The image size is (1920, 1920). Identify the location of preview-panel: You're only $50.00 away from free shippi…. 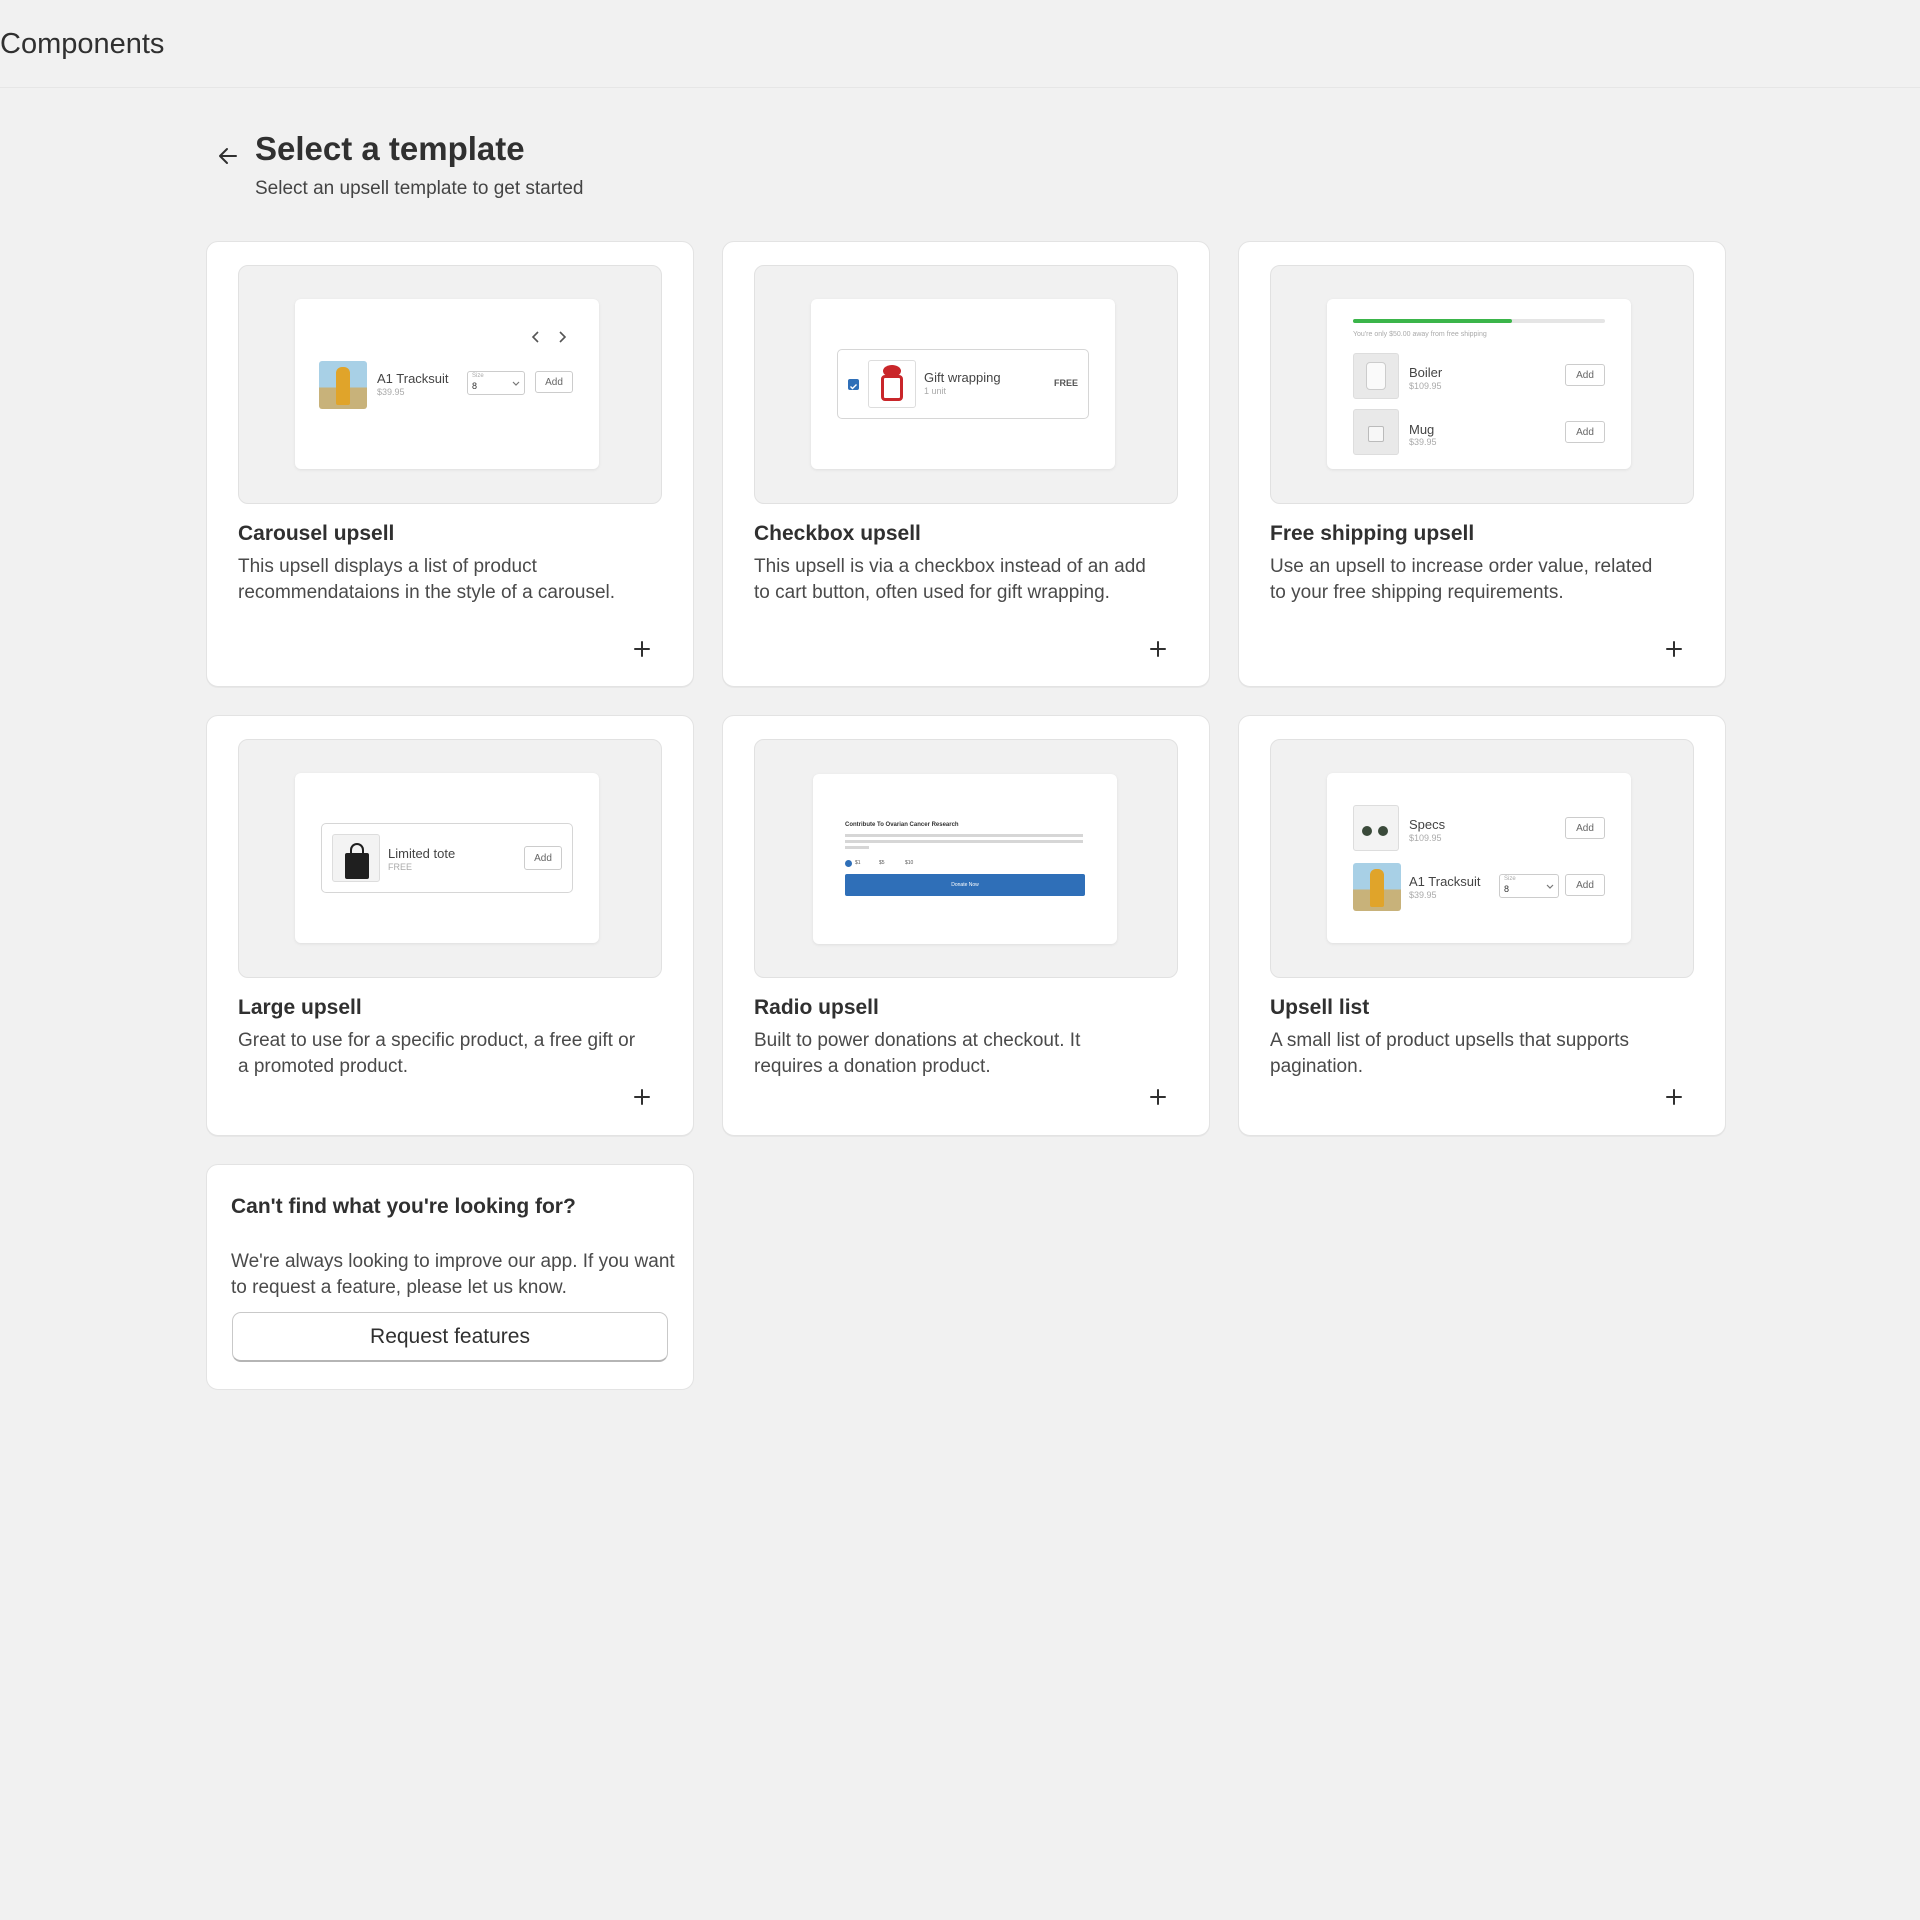
(1479, 384).